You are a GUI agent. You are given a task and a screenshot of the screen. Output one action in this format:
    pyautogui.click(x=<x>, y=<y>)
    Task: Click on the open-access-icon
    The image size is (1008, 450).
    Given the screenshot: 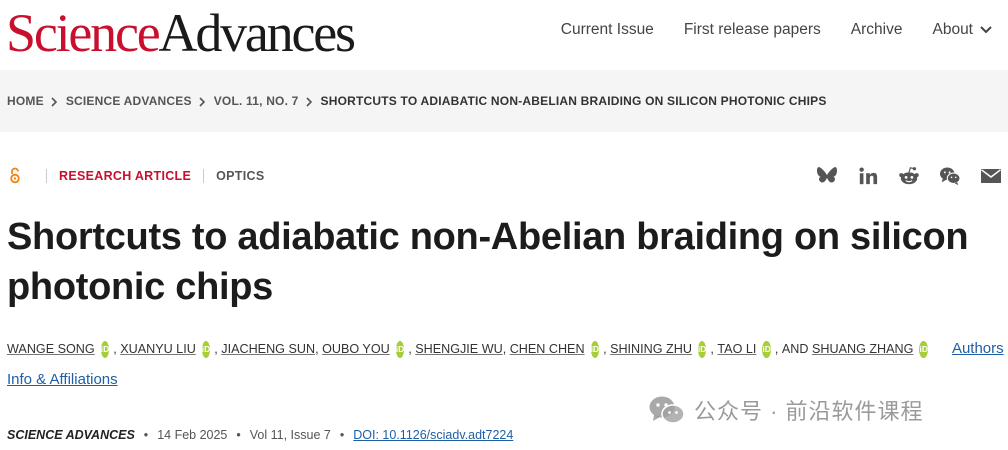 What is the action you would take?
    pyautogui.click(x=15, y=175)
    